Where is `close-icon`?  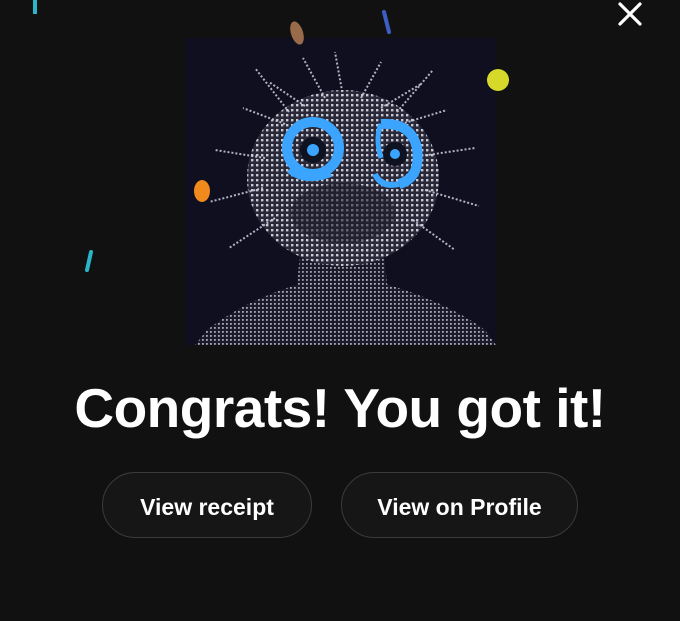 close-icon is located at coordinates (630, 15).